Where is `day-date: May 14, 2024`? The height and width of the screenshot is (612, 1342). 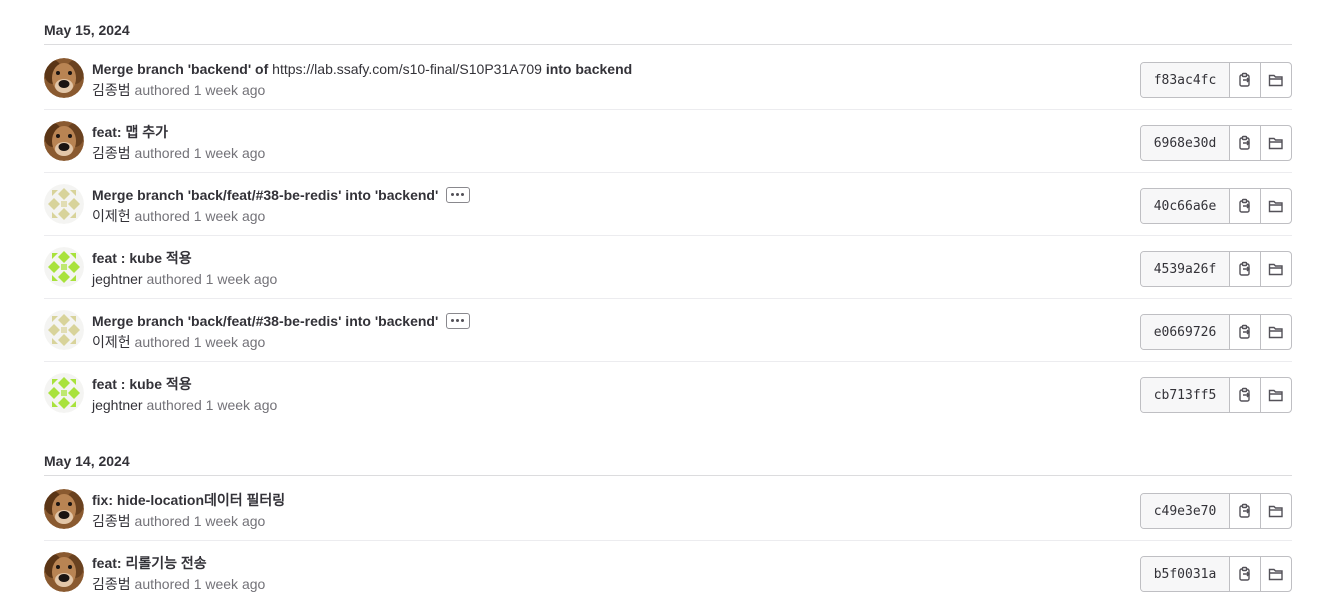 day-date: May 14, 2024 is located at coordinates (87, 461).